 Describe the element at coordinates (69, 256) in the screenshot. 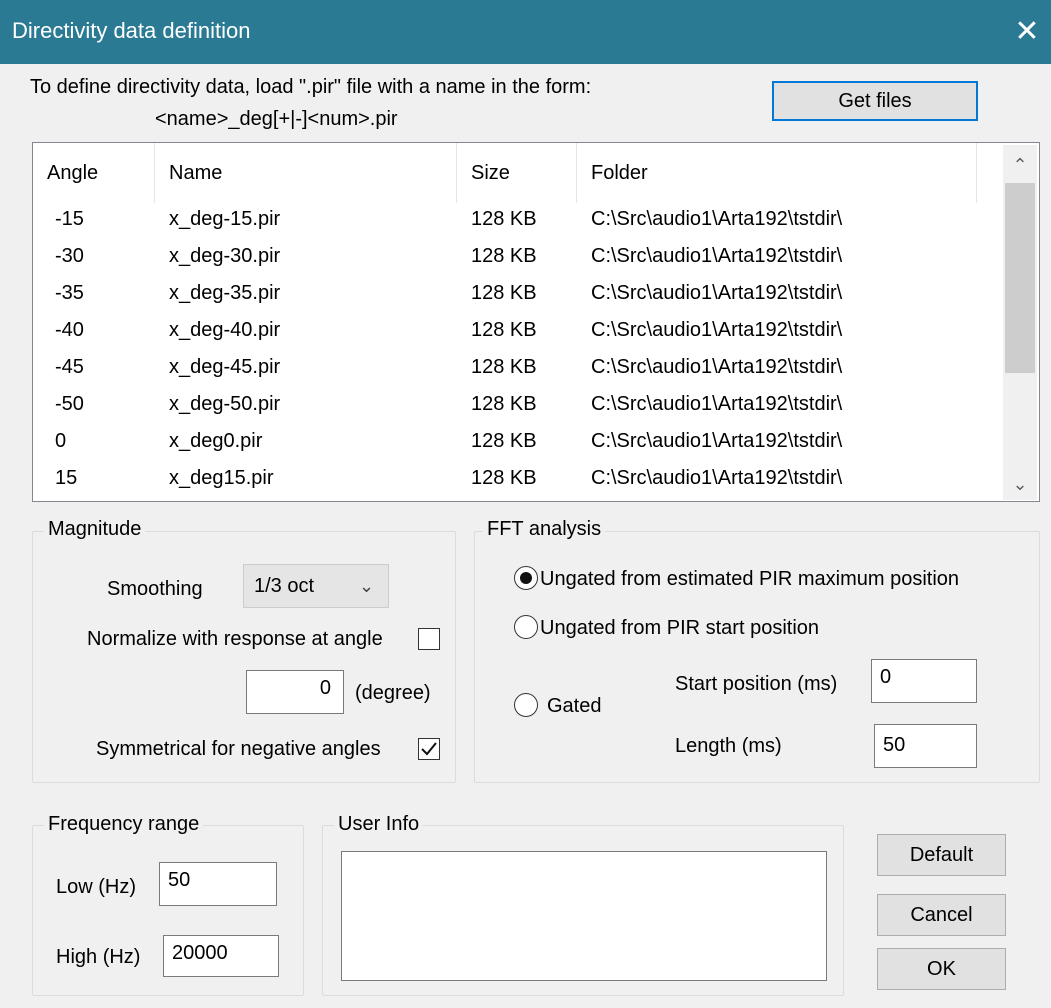

I see `cell-angle: -30` at that location.